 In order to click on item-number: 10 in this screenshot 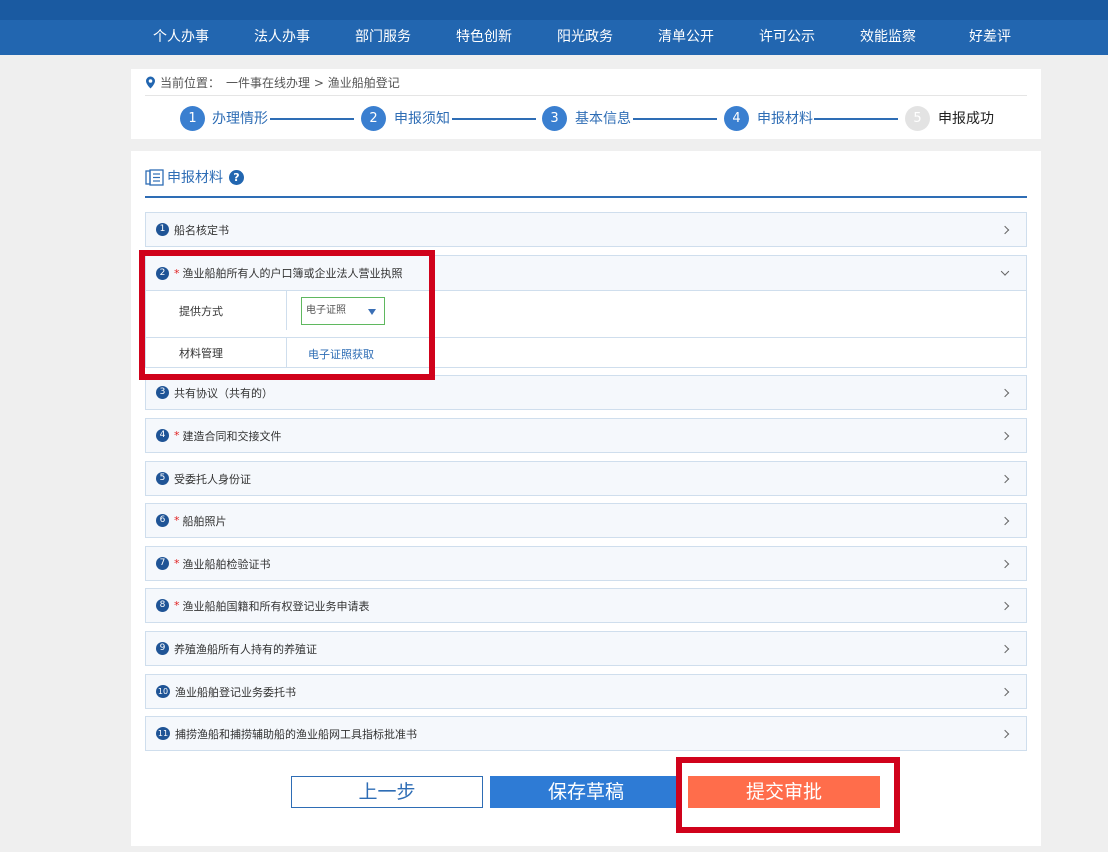, I will do `click(163, 691)`.